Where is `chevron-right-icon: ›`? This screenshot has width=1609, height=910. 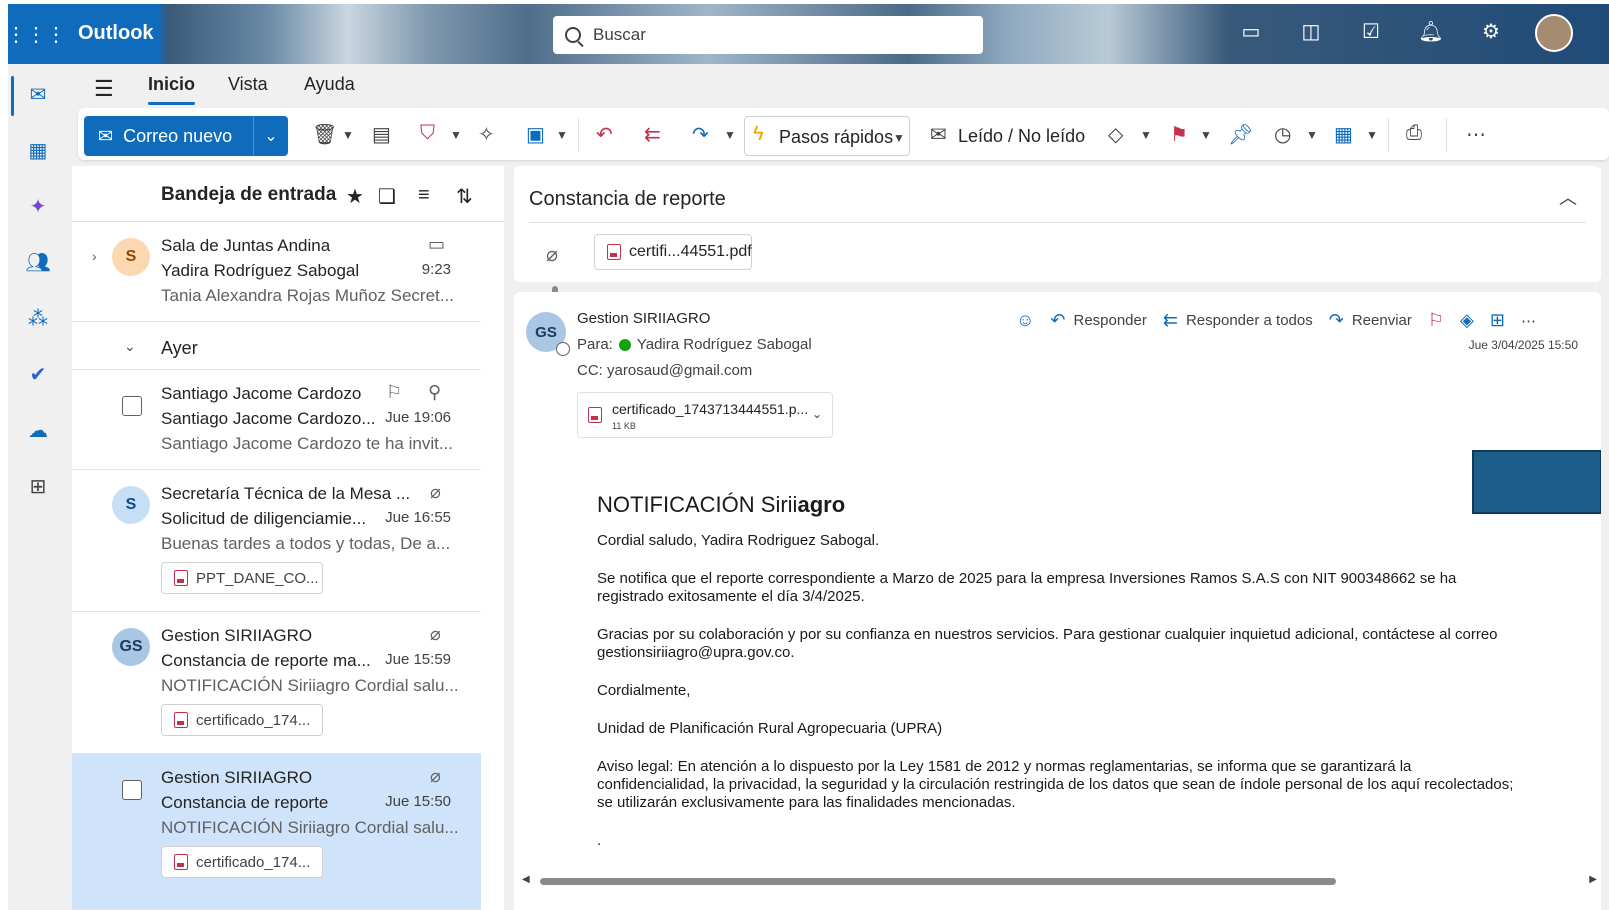 chevron-right-icon: › is located at coordinates (94, 256).